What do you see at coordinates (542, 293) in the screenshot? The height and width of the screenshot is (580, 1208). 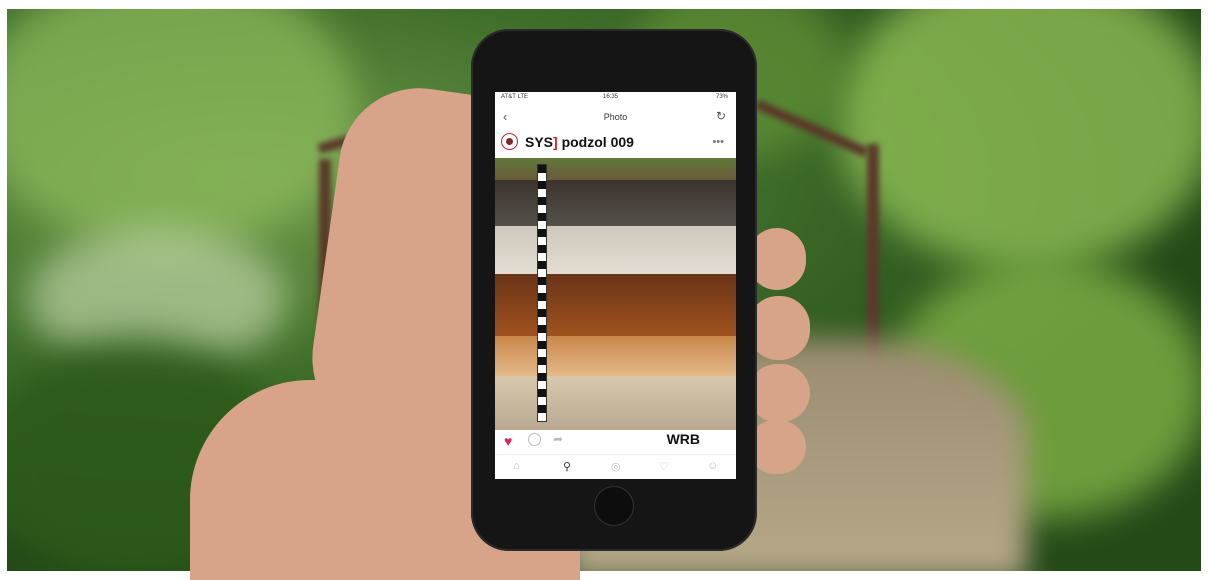 I see `measuring-ruler` at bounding box center [542, 293].